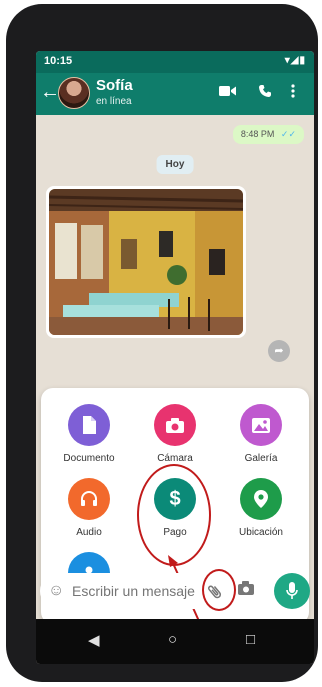 The width and height of the screenshot is (322, 687). What do you see at coordinates (89, 425) in the screenshot?
I see `document-icon` at bounding box center [89, 425].